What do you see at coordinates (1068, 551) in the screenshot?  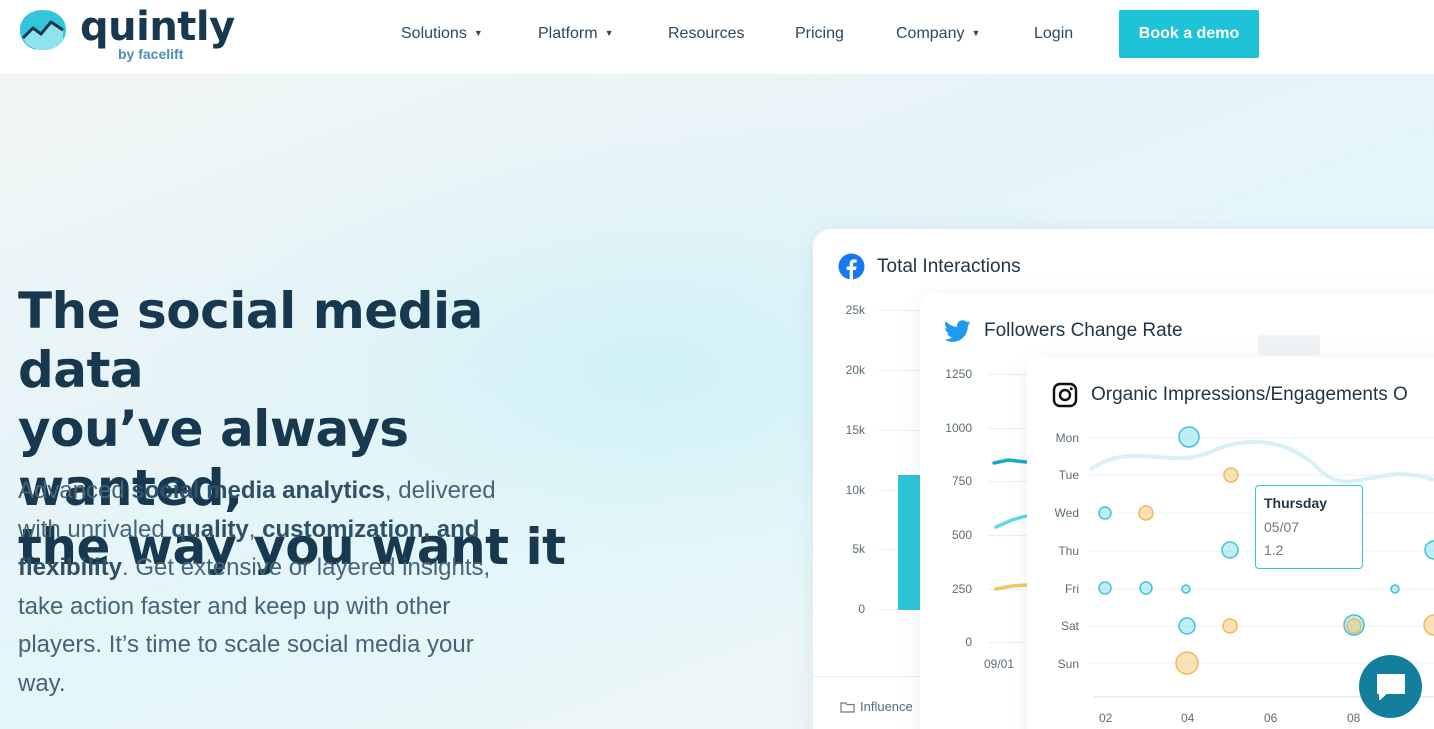 I see `ig-day-label: Thu` at bounding box center [1068, 551].